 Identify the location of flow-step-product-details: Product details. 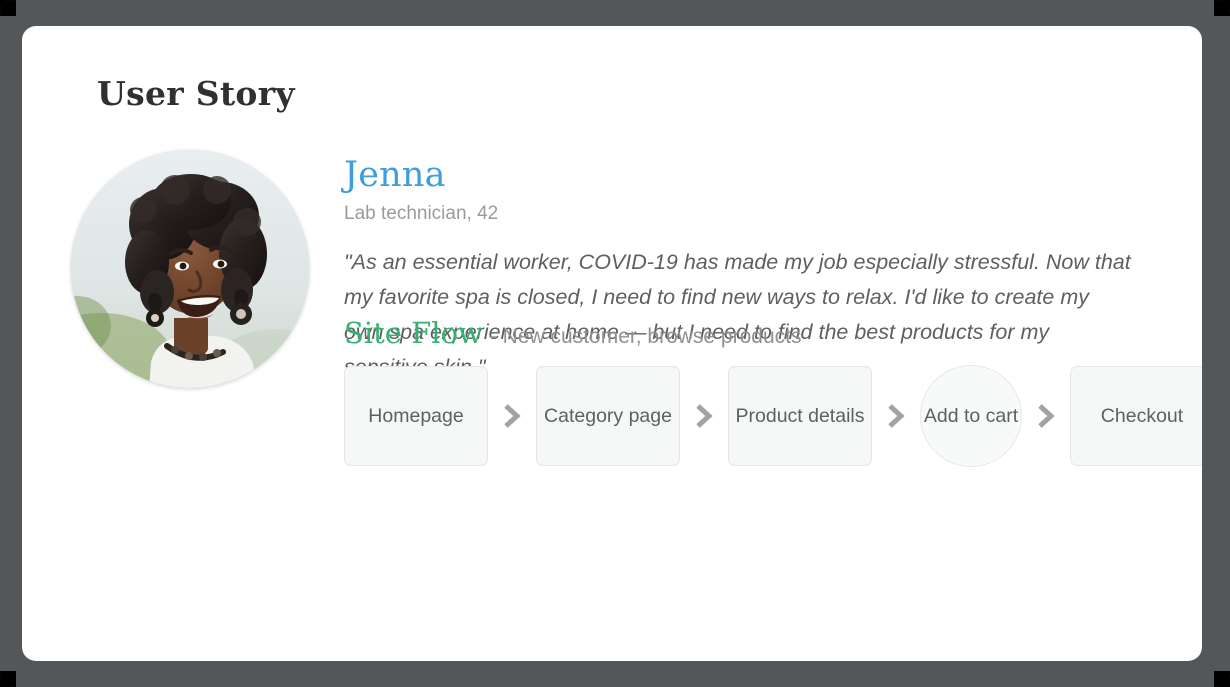
(800, 416).